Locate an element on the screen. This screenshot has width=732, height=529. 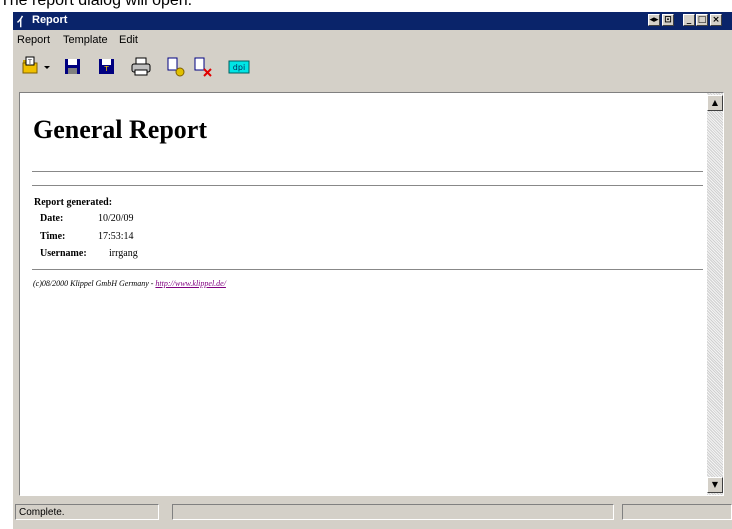
username-value: irrgang is located at coordinates (123, 253).